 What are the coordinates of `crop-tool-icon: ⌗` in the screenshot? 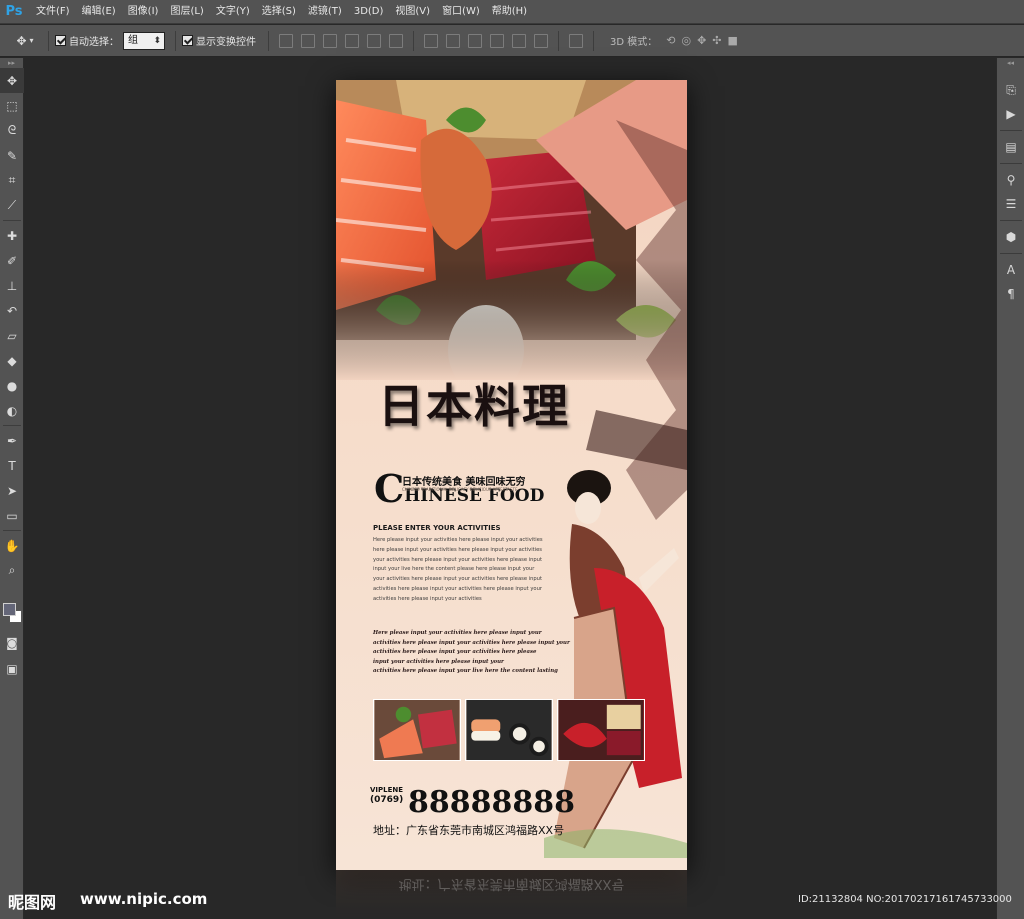 It's located at (12, 180).